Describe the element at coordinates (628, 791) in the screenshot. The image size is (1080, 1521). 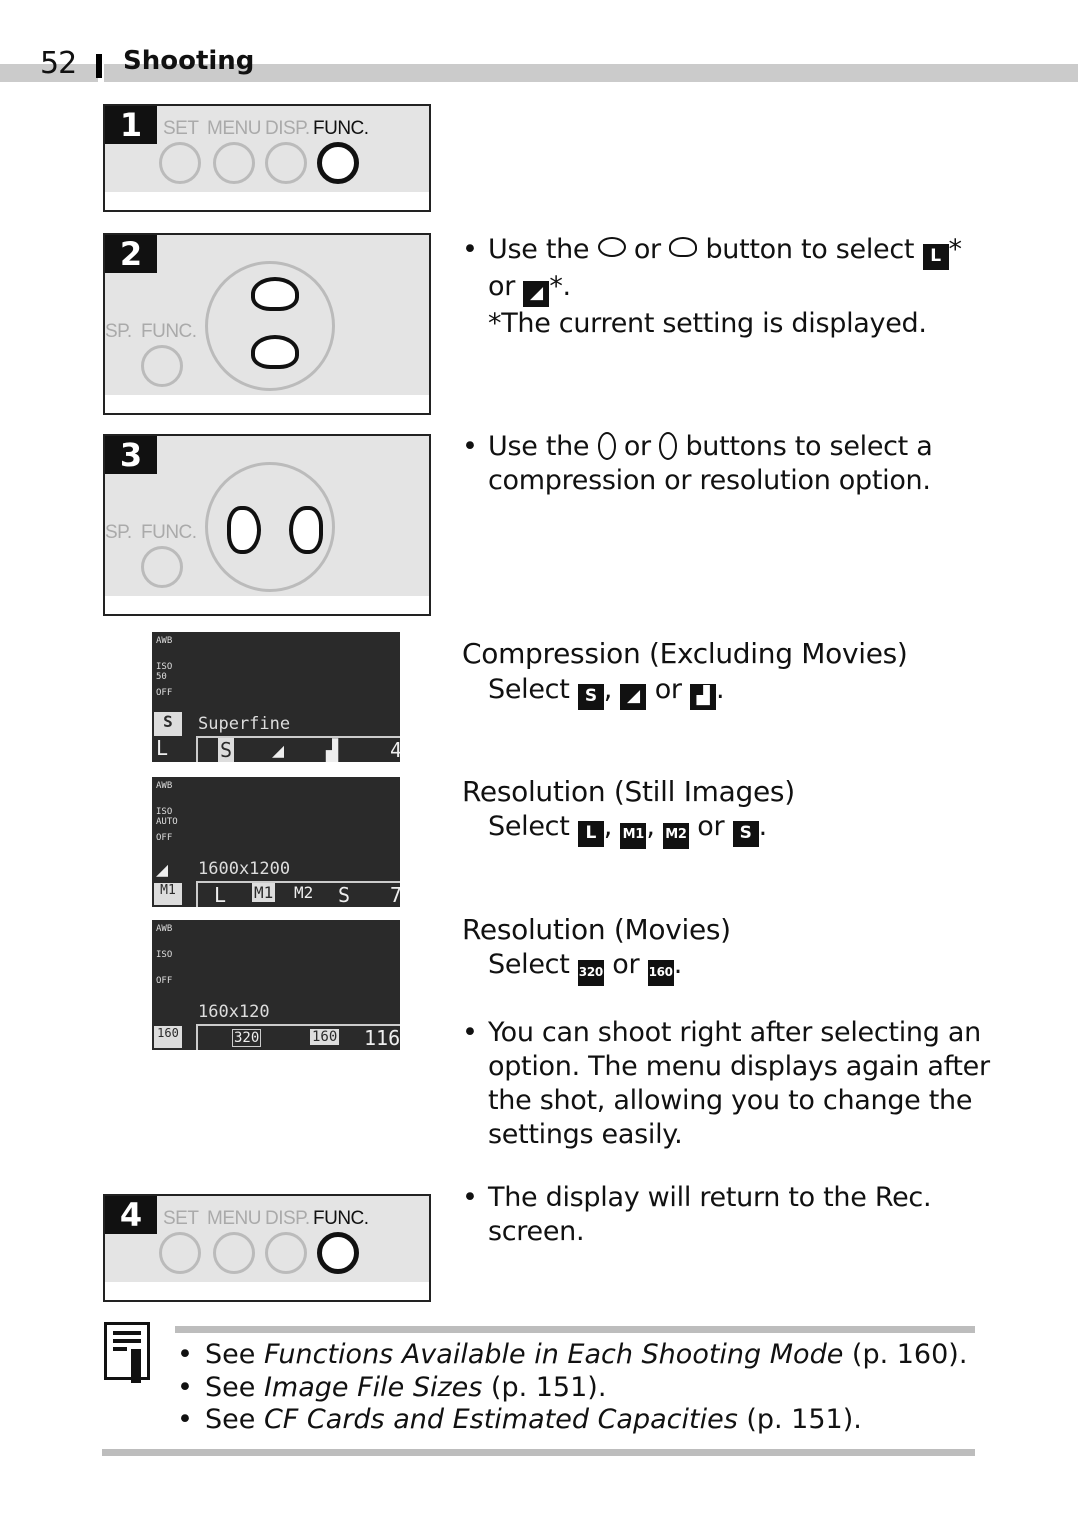
I see `resolution-still-heading: Resolution (Still Images)` at that location.